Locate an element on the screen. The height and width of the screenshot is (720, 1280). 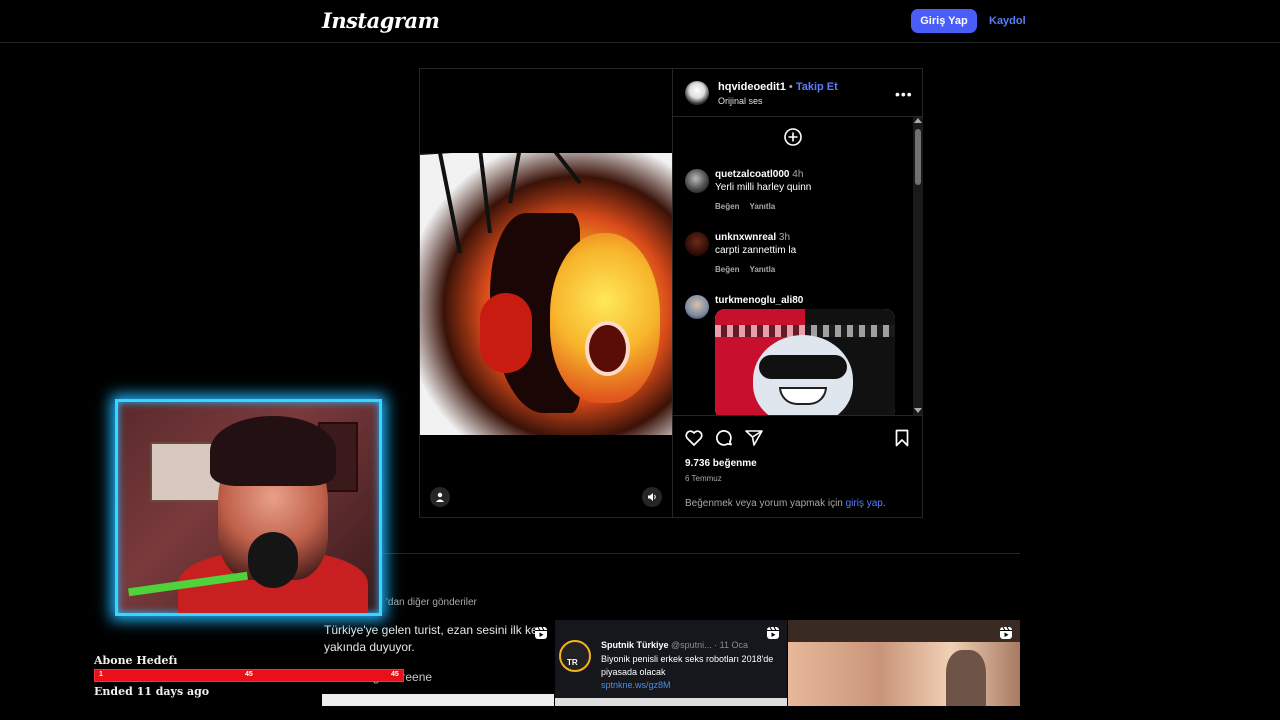
user-icon is located at coordinates (440, 497).